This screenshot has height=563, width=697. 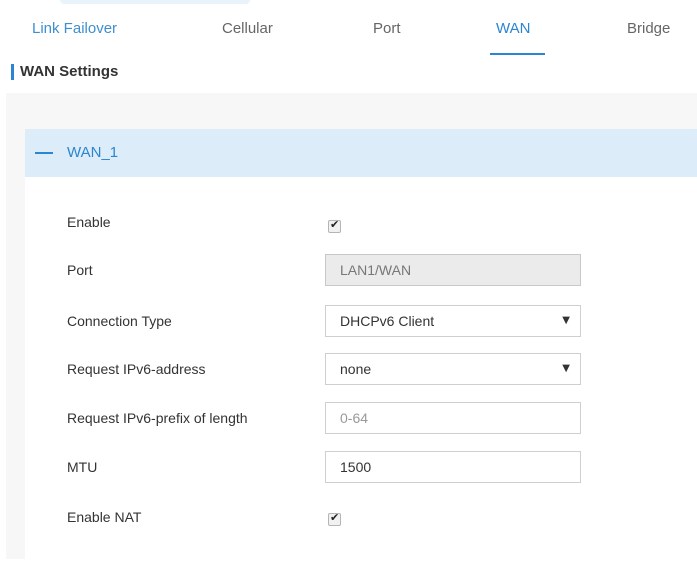 I want to click on mtu-label: MTU, so click(x=82, y=467).